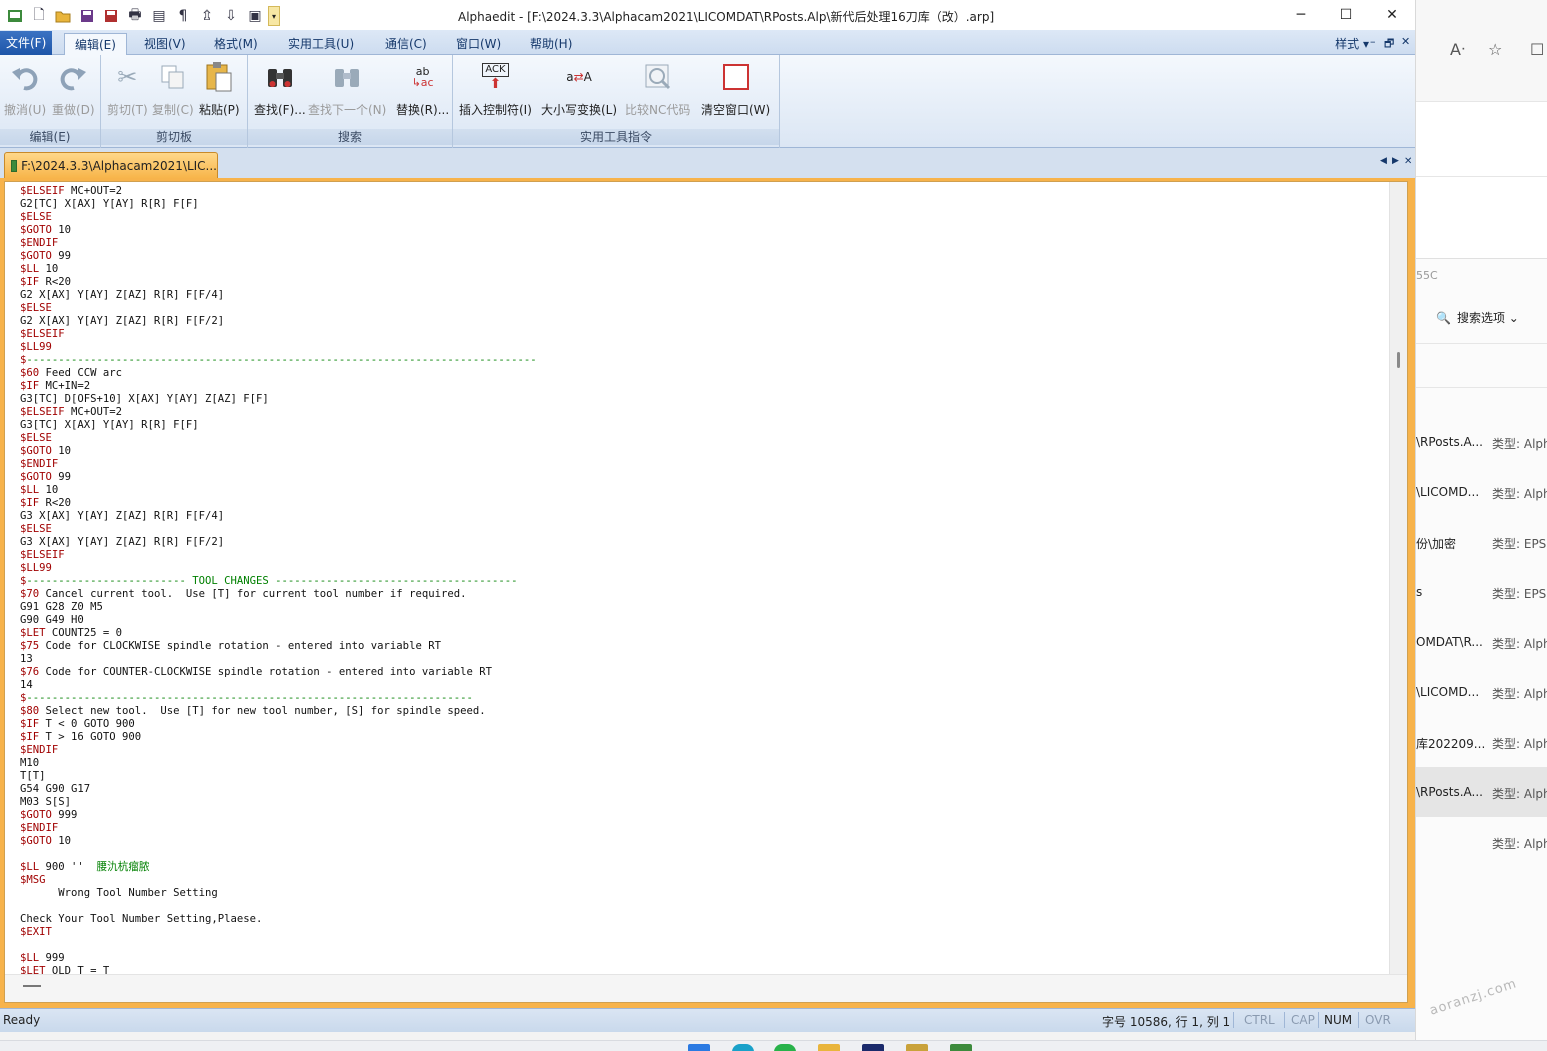 This screenshot has width=1547, height=1051. I want to click on code-line: $IF R<20, so click(278, 503).